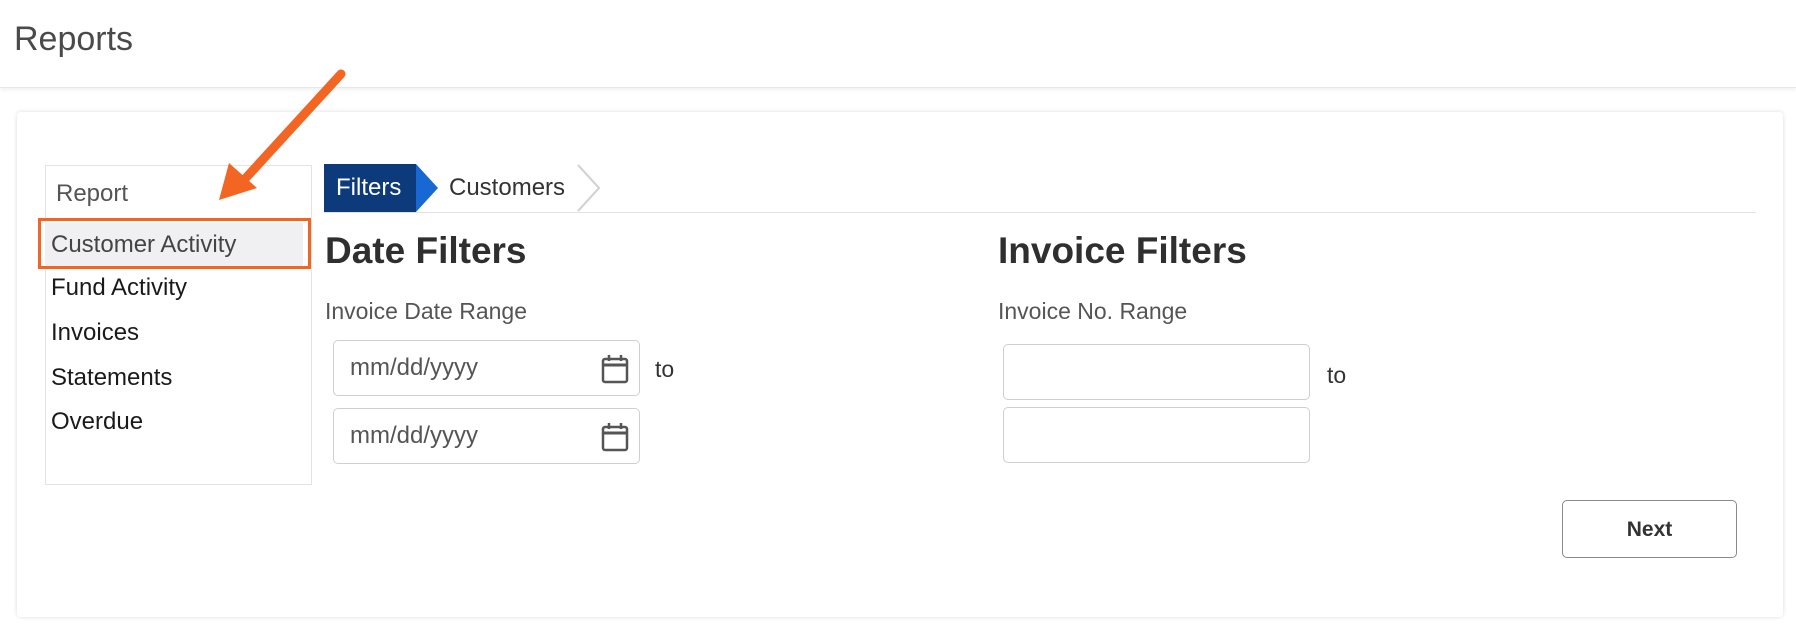 This screenshot has width=1796, height=628. What do you see at coordinates (426, 311) in the screenshot?
I see `invoice-date-range-label: Invoice Date Range` at bounding box center [426, 311].